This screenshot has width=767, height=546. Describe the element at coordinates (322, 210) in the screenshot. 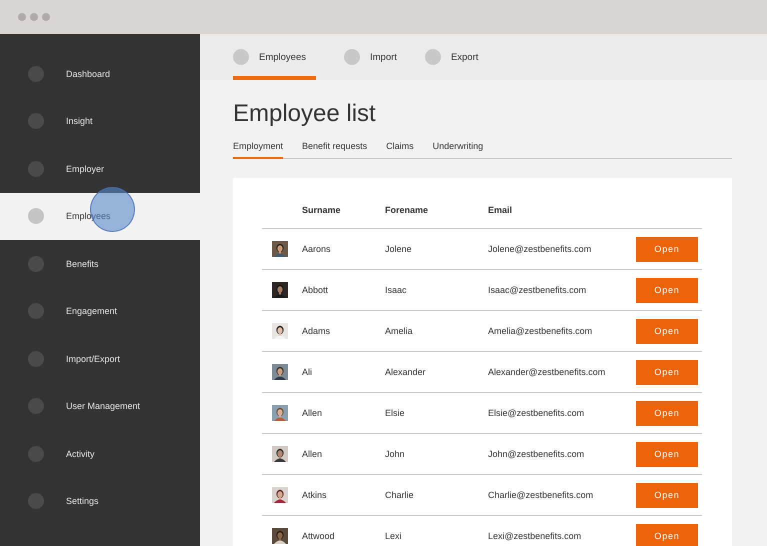

I see `column-header: Surname` at that location.